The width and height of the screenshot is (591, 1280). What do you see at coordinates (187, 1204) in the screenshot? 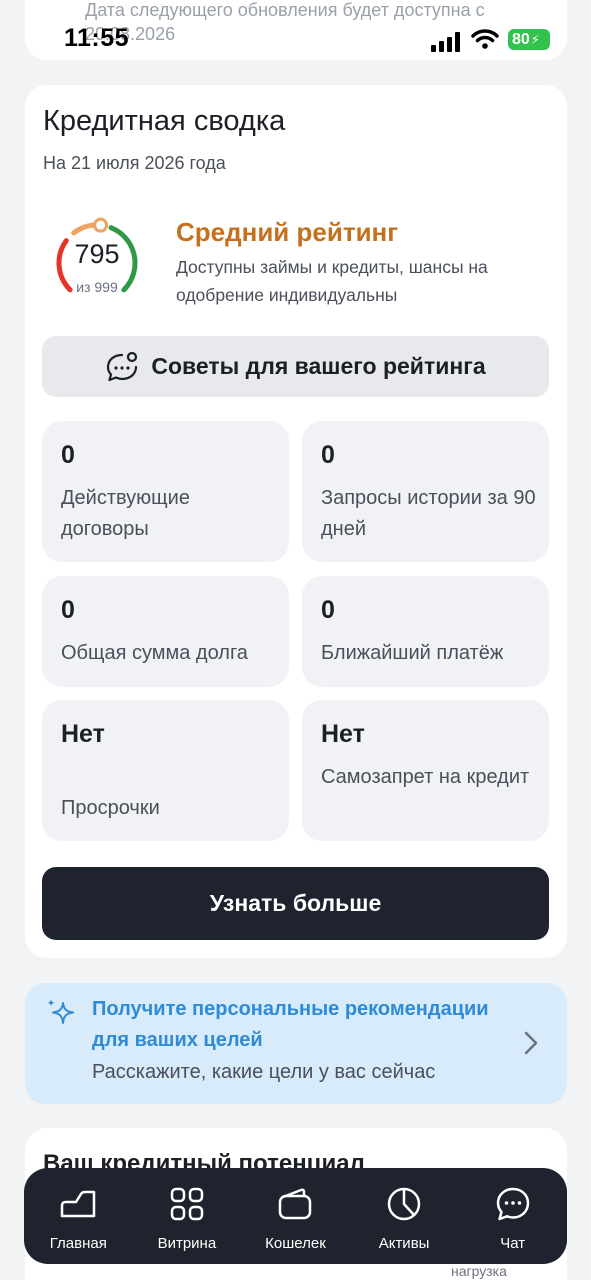
I see `grid-icon` at bounding box center [187, 1204].